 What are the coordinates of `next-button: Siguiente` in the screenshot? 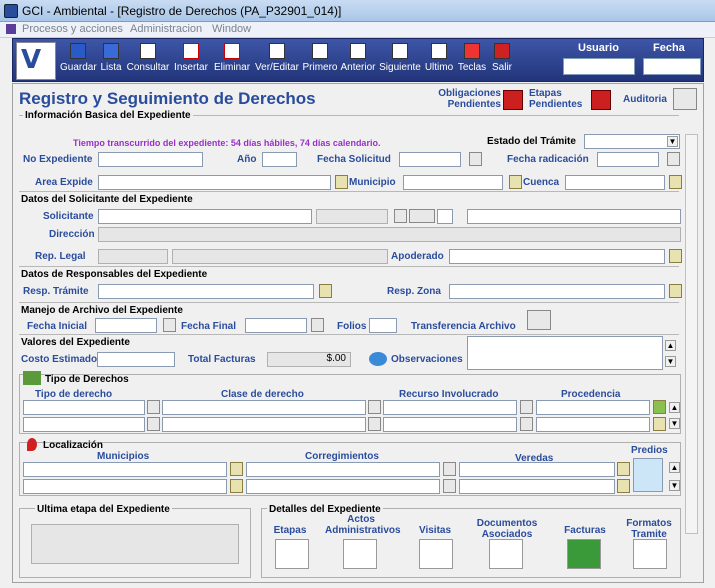 It's located at (400, 62).